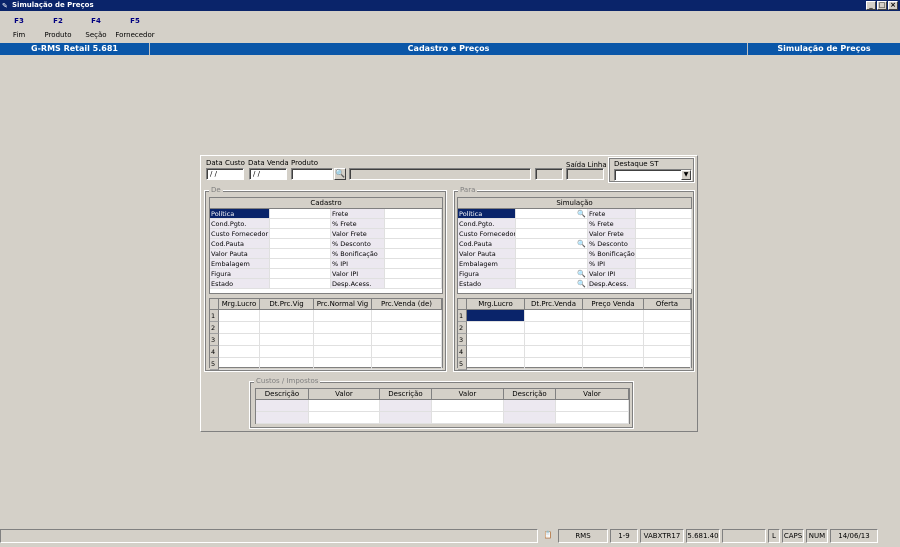  I want to click on data-venda-field: / /, so click(268, 174).